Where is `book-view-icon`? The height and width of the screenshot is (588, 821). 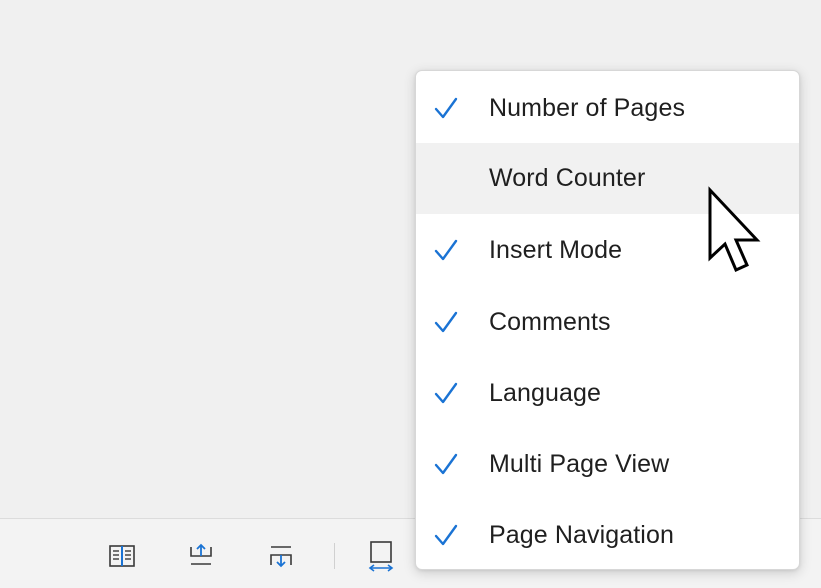 book-view-icon is located at coordinates (122, 556).